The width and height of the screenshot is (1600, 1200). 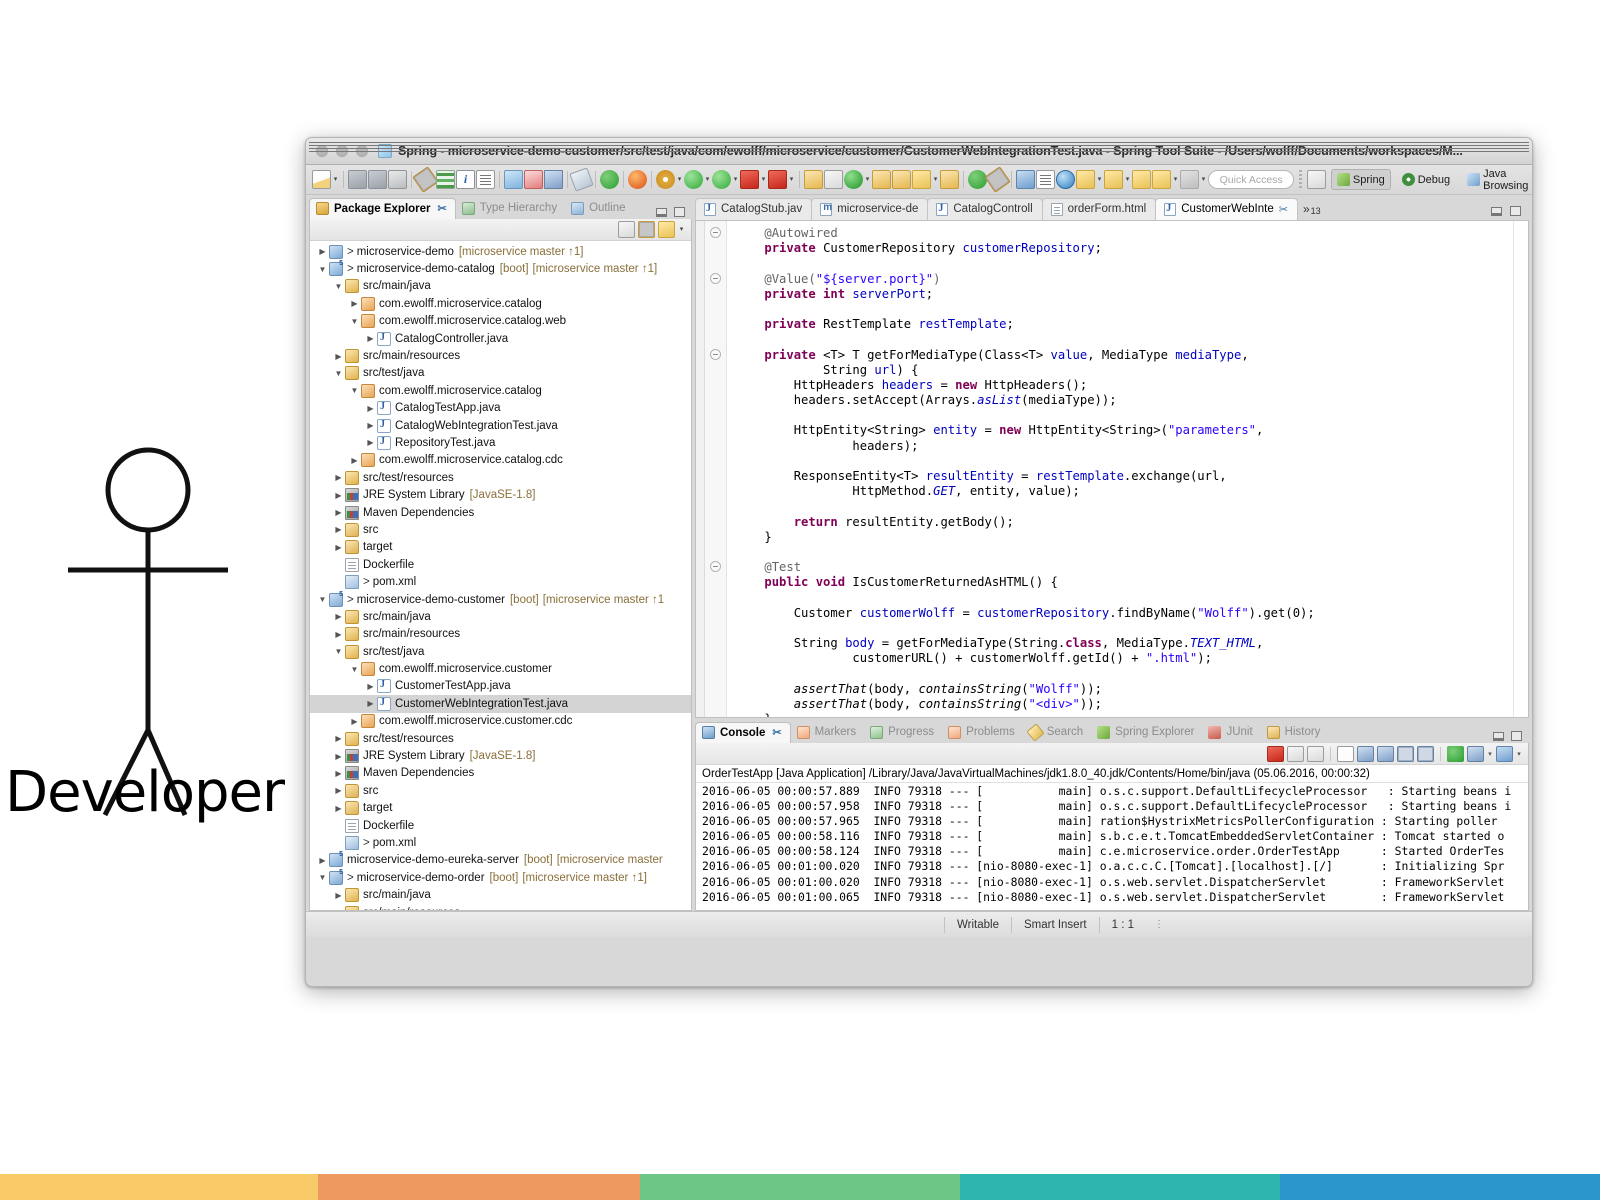 I want to click on open-console-icon, so click(x=1345, y=753).